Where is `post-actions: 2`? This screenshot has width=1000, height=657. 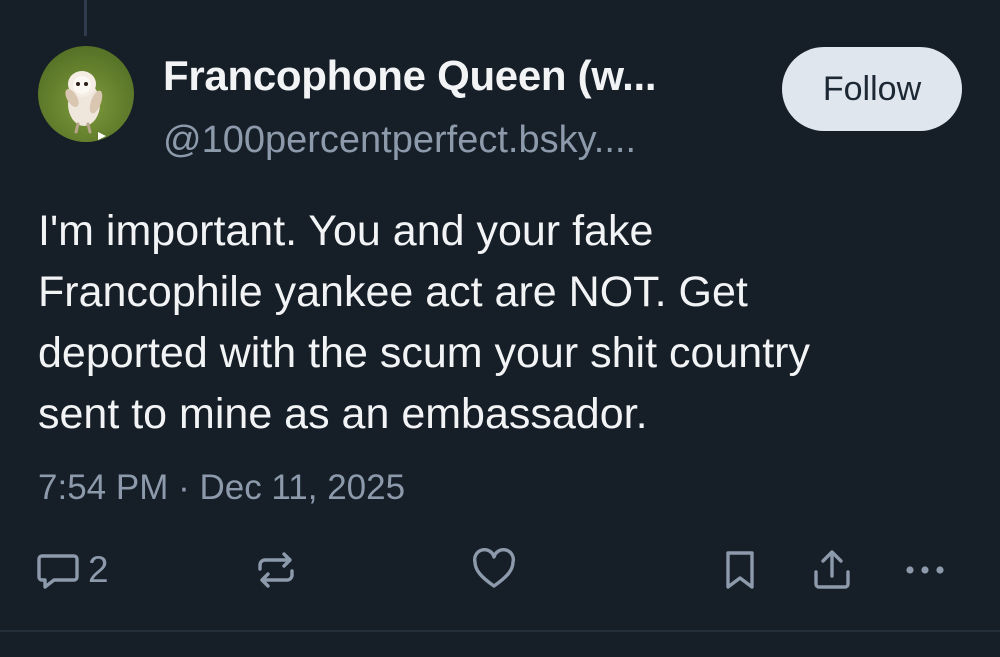
post-actions: 2 is located at coordinates (500, 570).